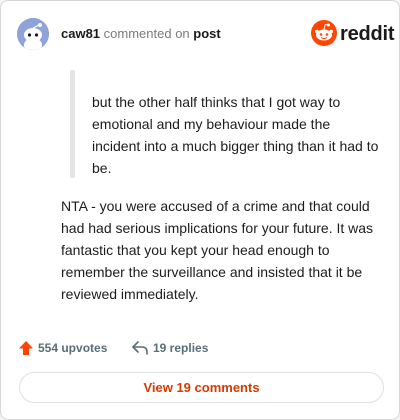  I want to click on upvote-stat: 554 upvotes, so click(62, 348).